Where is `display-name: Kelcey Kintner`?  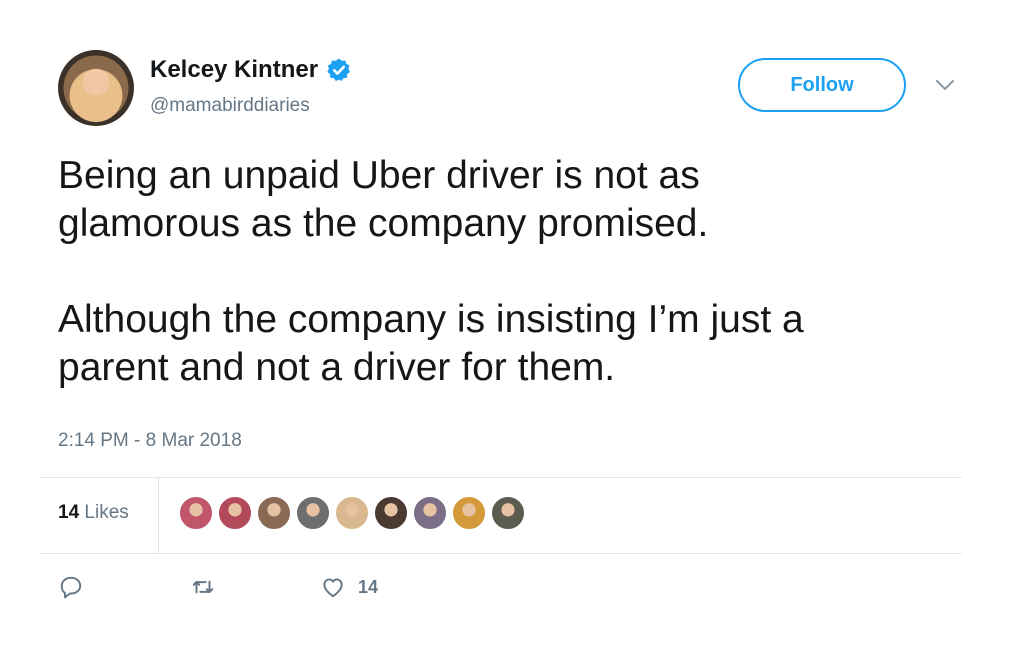
display-name: Kelcey Kintner is located at coordinates (251, 70).